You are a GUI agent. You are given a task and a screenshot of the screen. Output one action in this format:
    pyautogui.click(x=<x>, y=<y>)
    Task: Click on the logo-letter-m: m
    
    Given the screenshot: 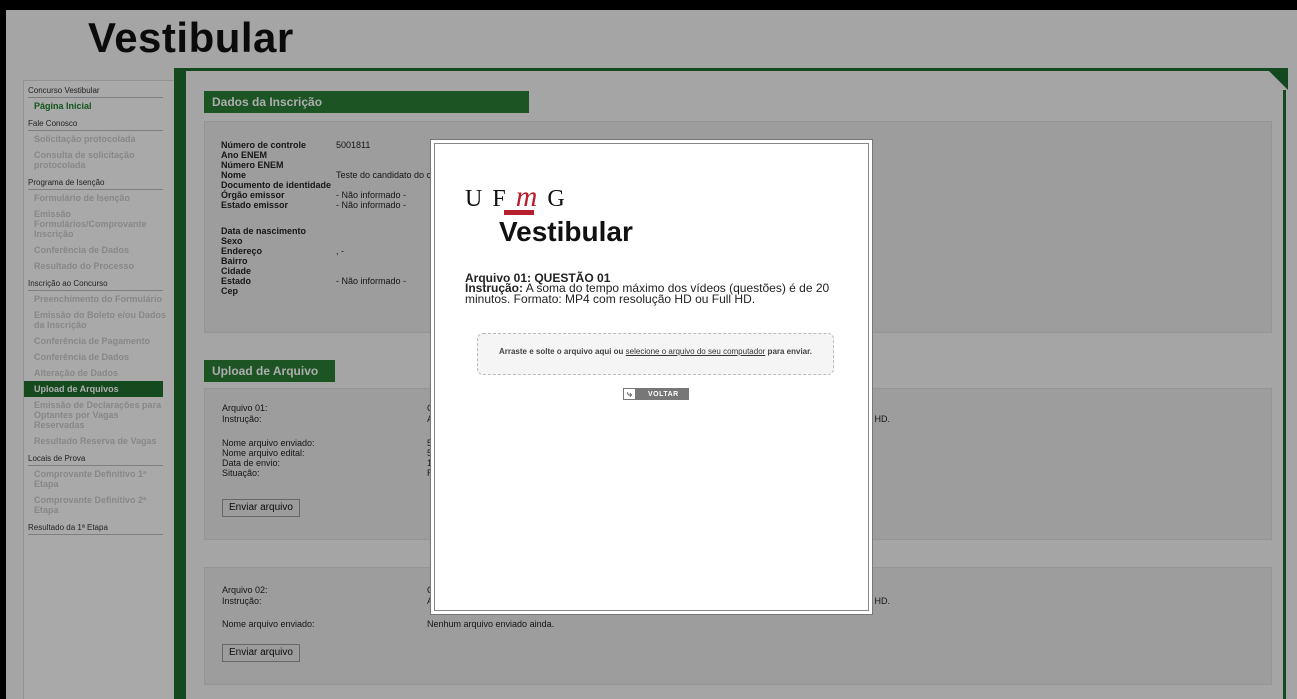 What is the action you would take?
    pyautogui.click(x=527, y=196)
    